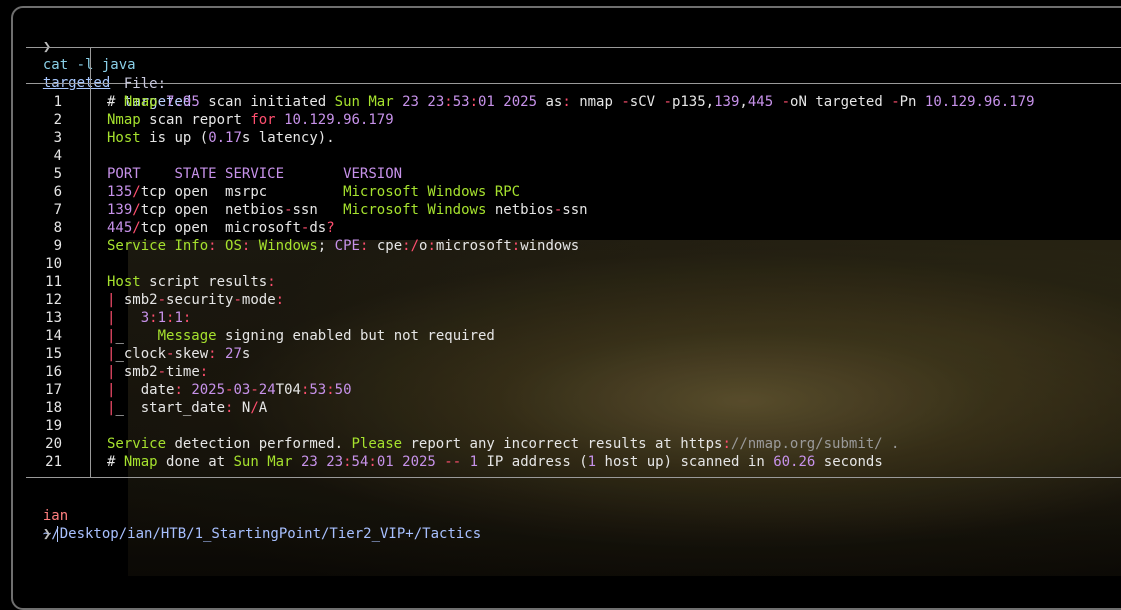 The width and height of the screenshot is (1121, 610). What do you see at coordinates (81, 55) in the screenshot?
I see `command-line: ❯ cat -l java targeted` at bounding box center [81, 55].